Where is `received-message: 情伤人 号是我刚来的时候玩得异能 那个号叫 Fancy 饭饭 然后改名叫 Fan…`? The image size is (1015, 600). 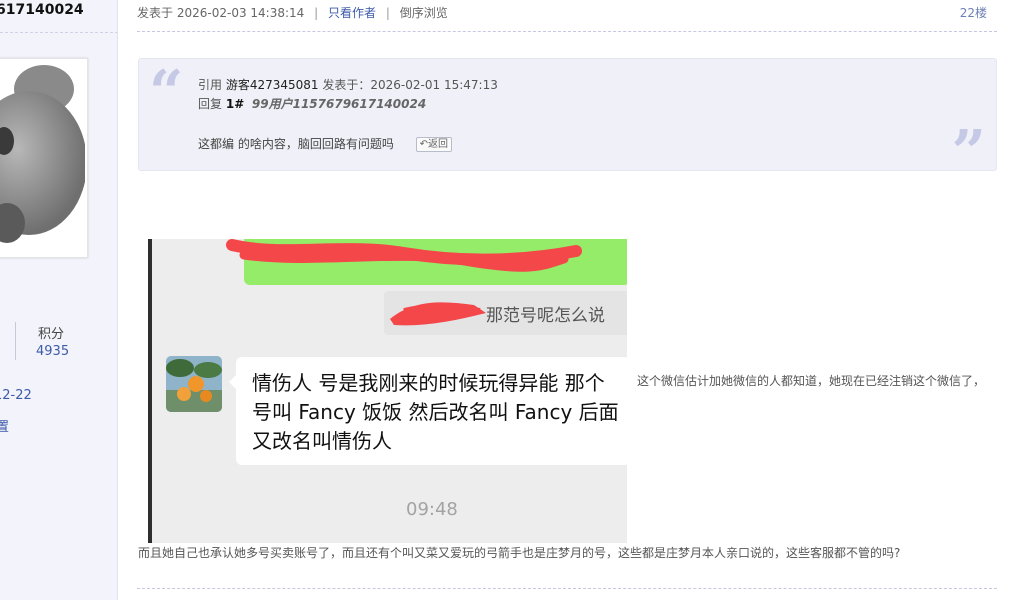
received-message: 情伤人 号是我刚来的时候玩得异能 那个号叫 Fancy 饭饭 然后改名叫 Fan… is located at coordinates (435, 412).